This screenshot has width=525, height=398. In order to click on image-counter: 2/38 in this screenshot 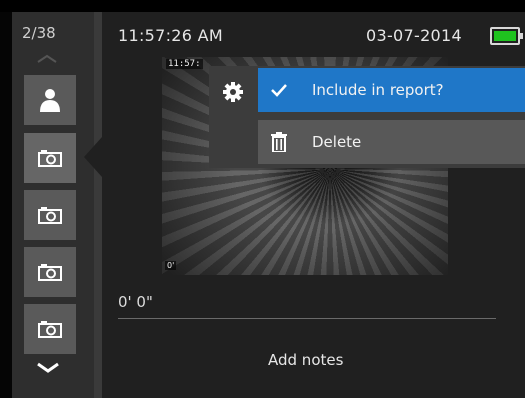, I will do `click(39, 33)`.